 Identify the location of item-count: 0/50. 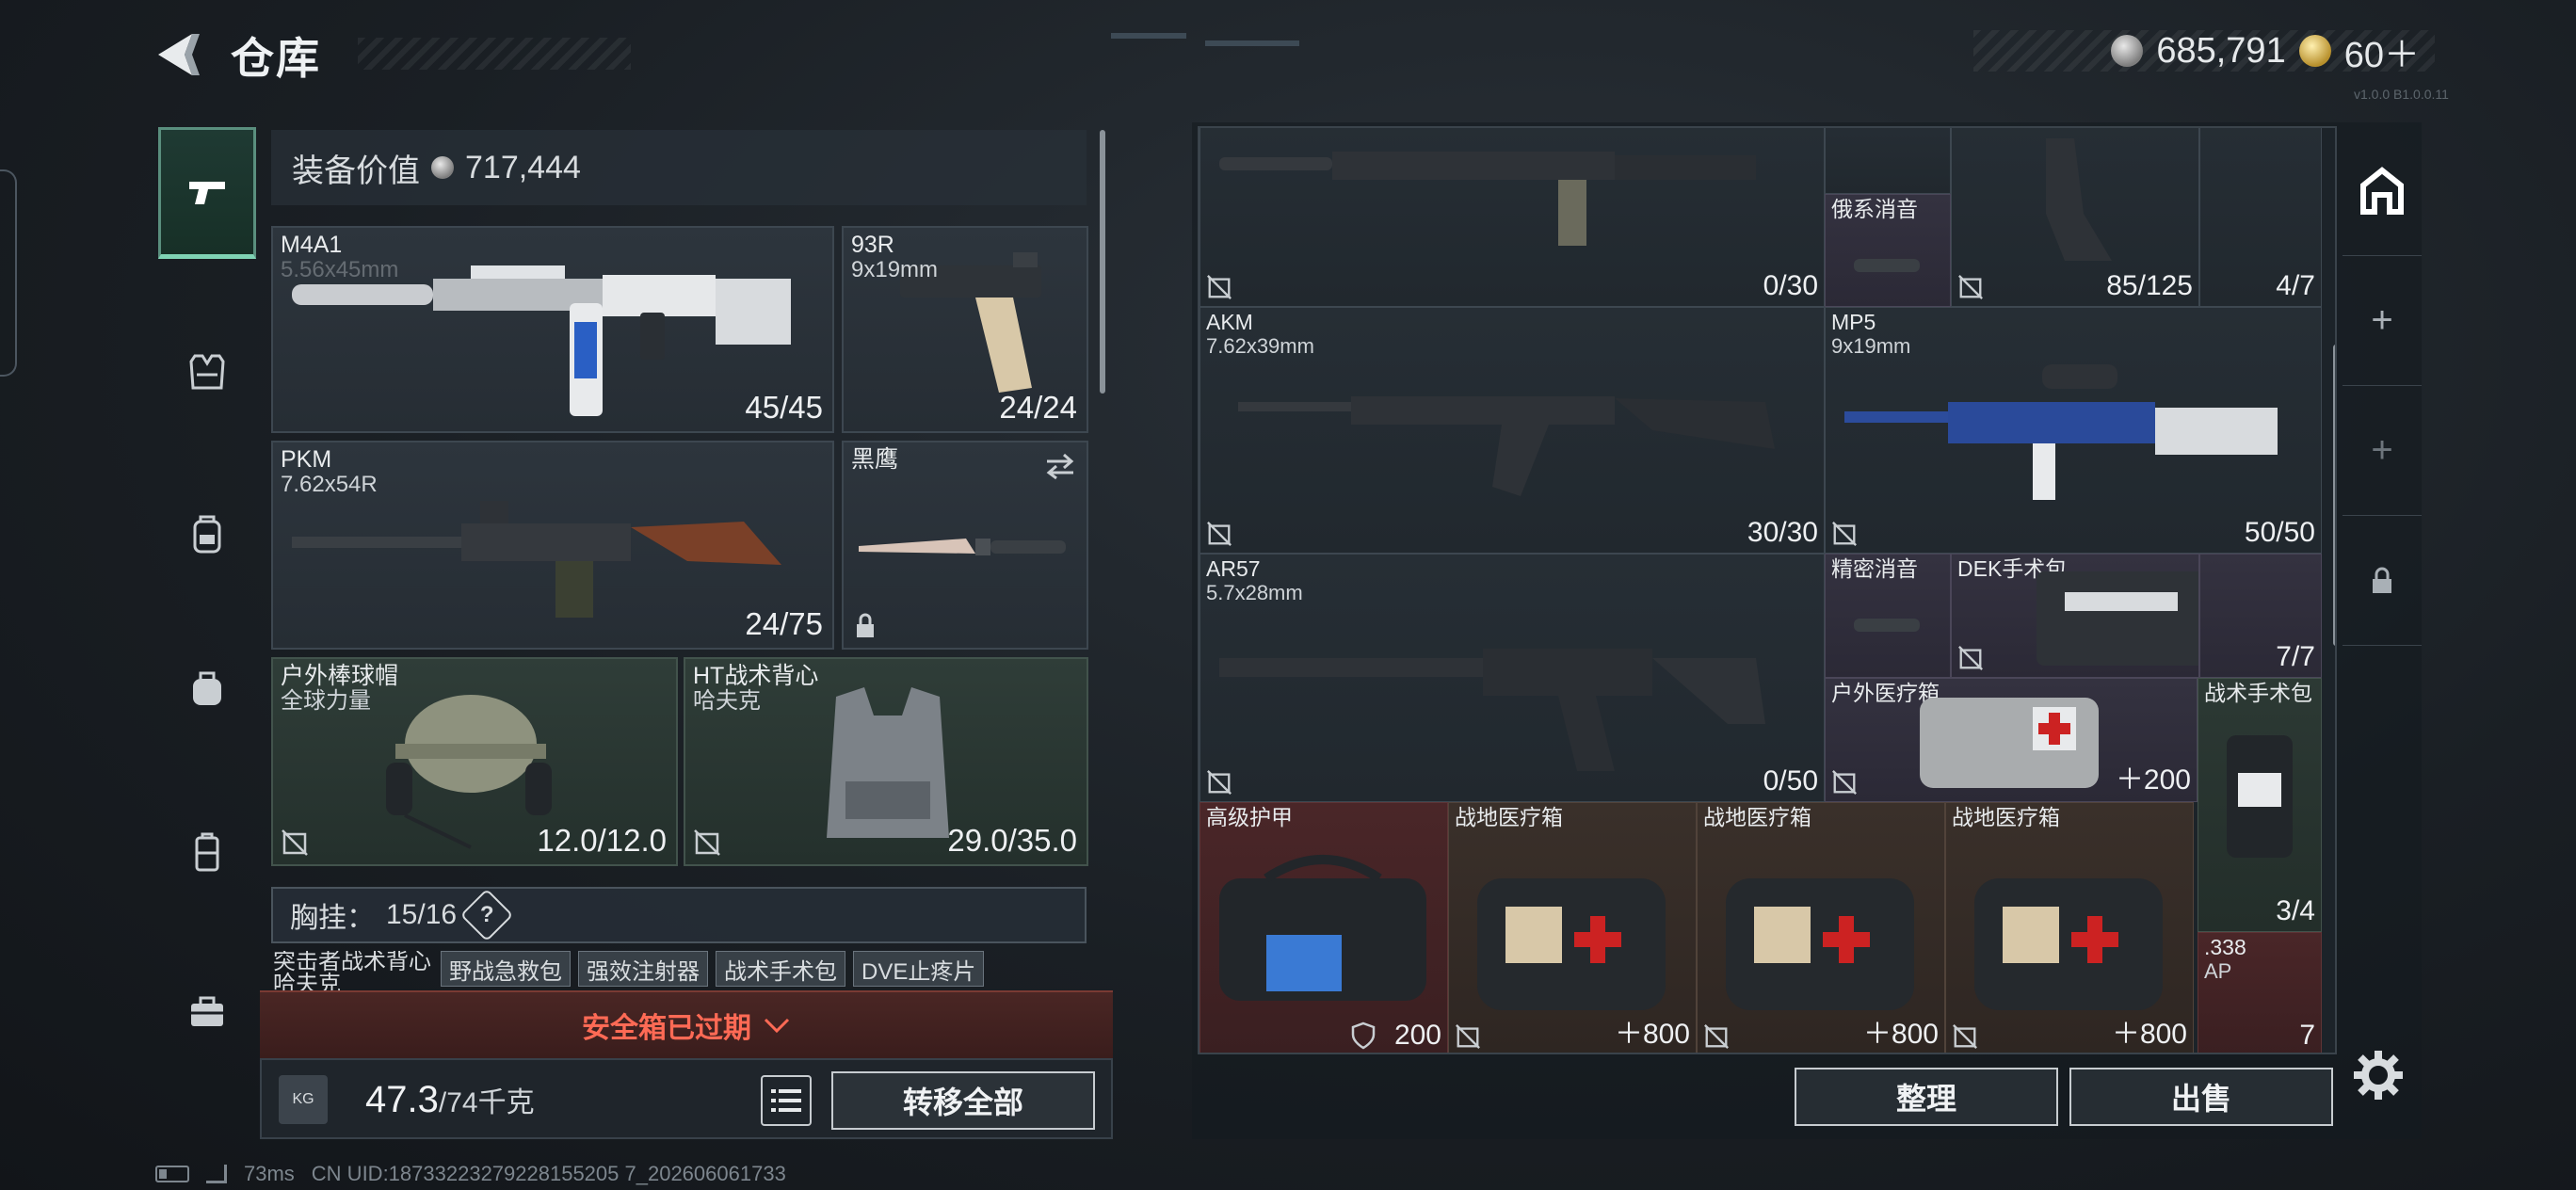
(1790, 780).